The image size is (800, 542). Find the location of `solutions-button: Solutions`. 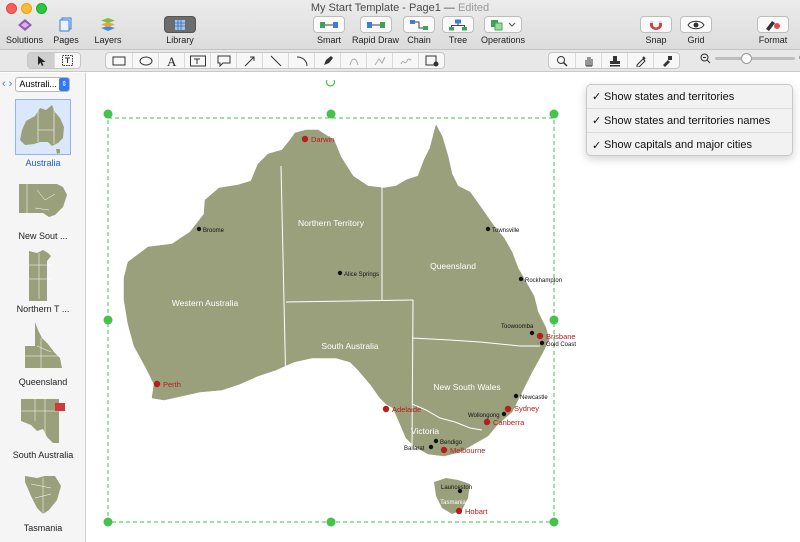

solutions-button: Solutions is located at coordinates (24, 30).